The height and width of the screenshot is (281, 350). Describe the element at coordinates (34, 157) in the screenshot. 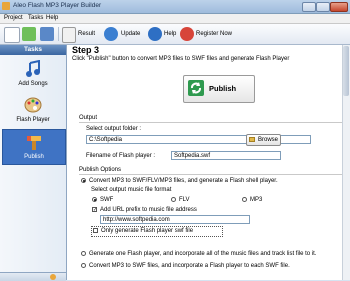

I see `sidebar-item-label: Publish` at that location.